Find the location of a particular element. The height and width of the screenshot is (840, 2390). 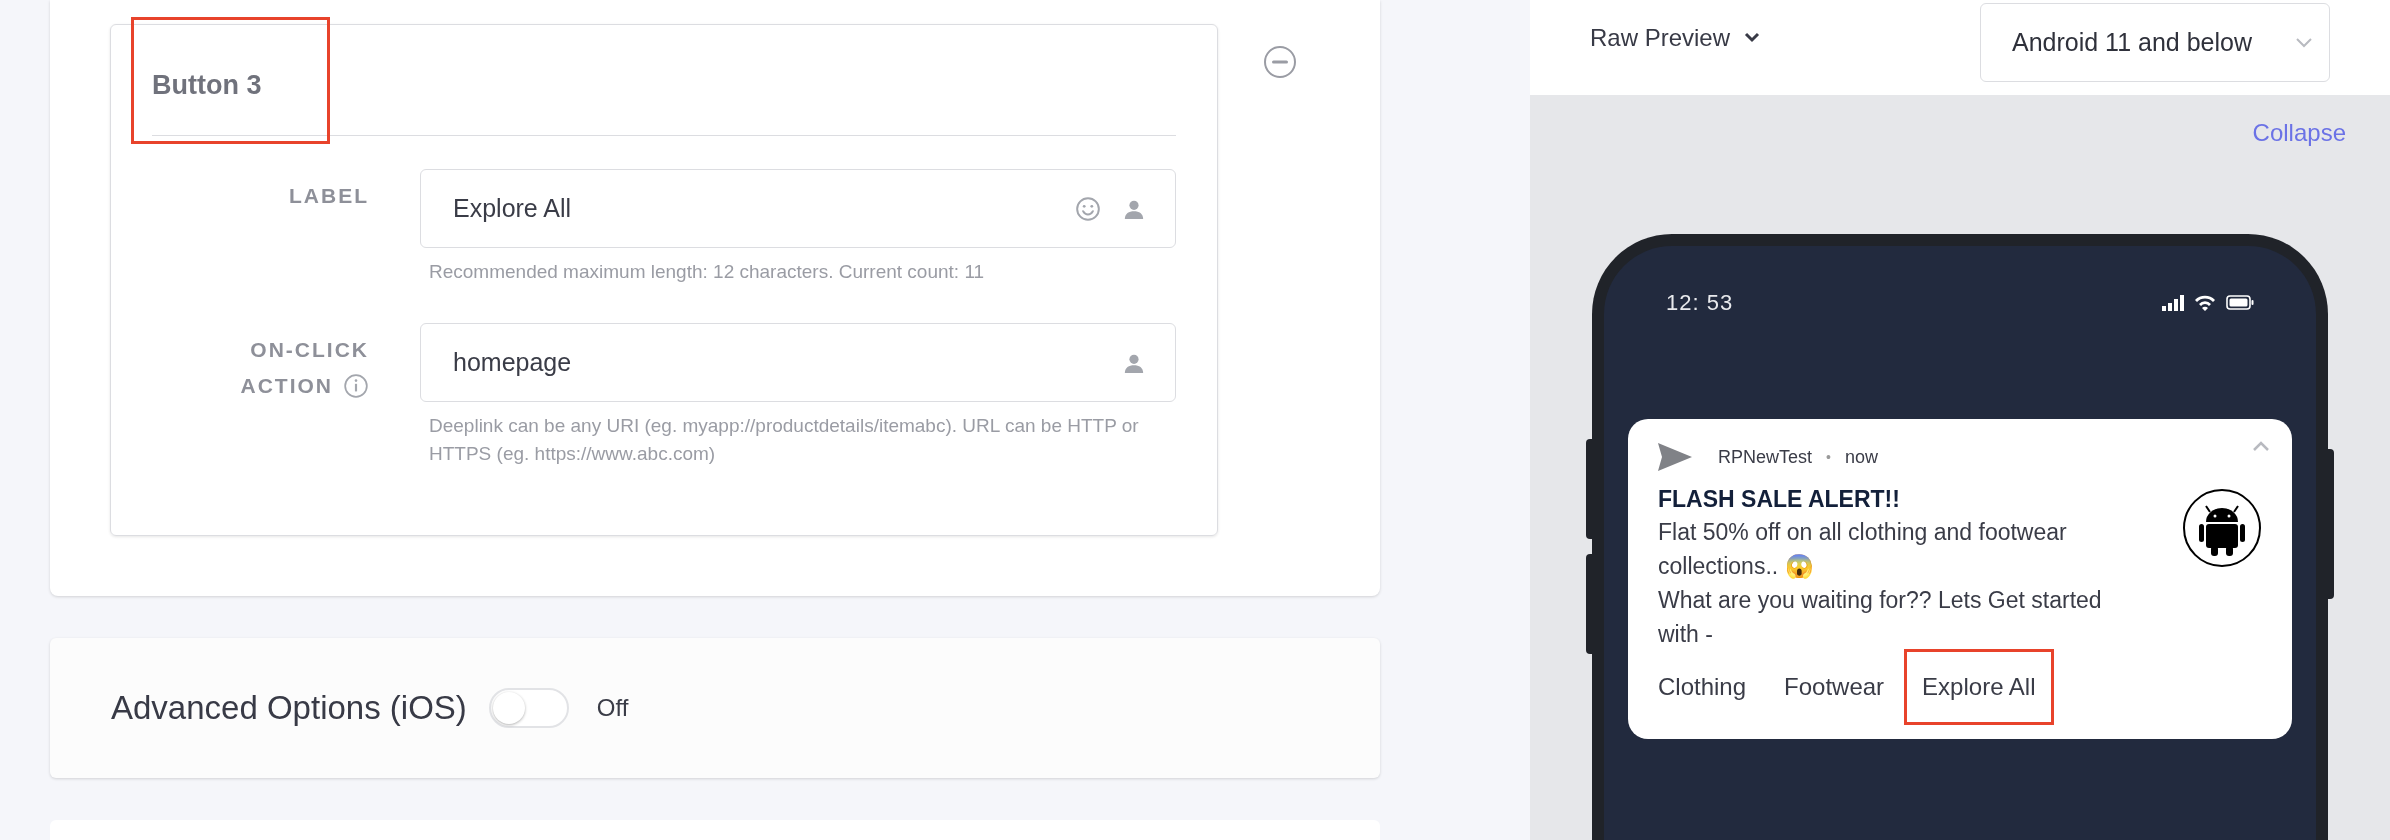

button-title: Button 3 is located at coordinates (207, 85).